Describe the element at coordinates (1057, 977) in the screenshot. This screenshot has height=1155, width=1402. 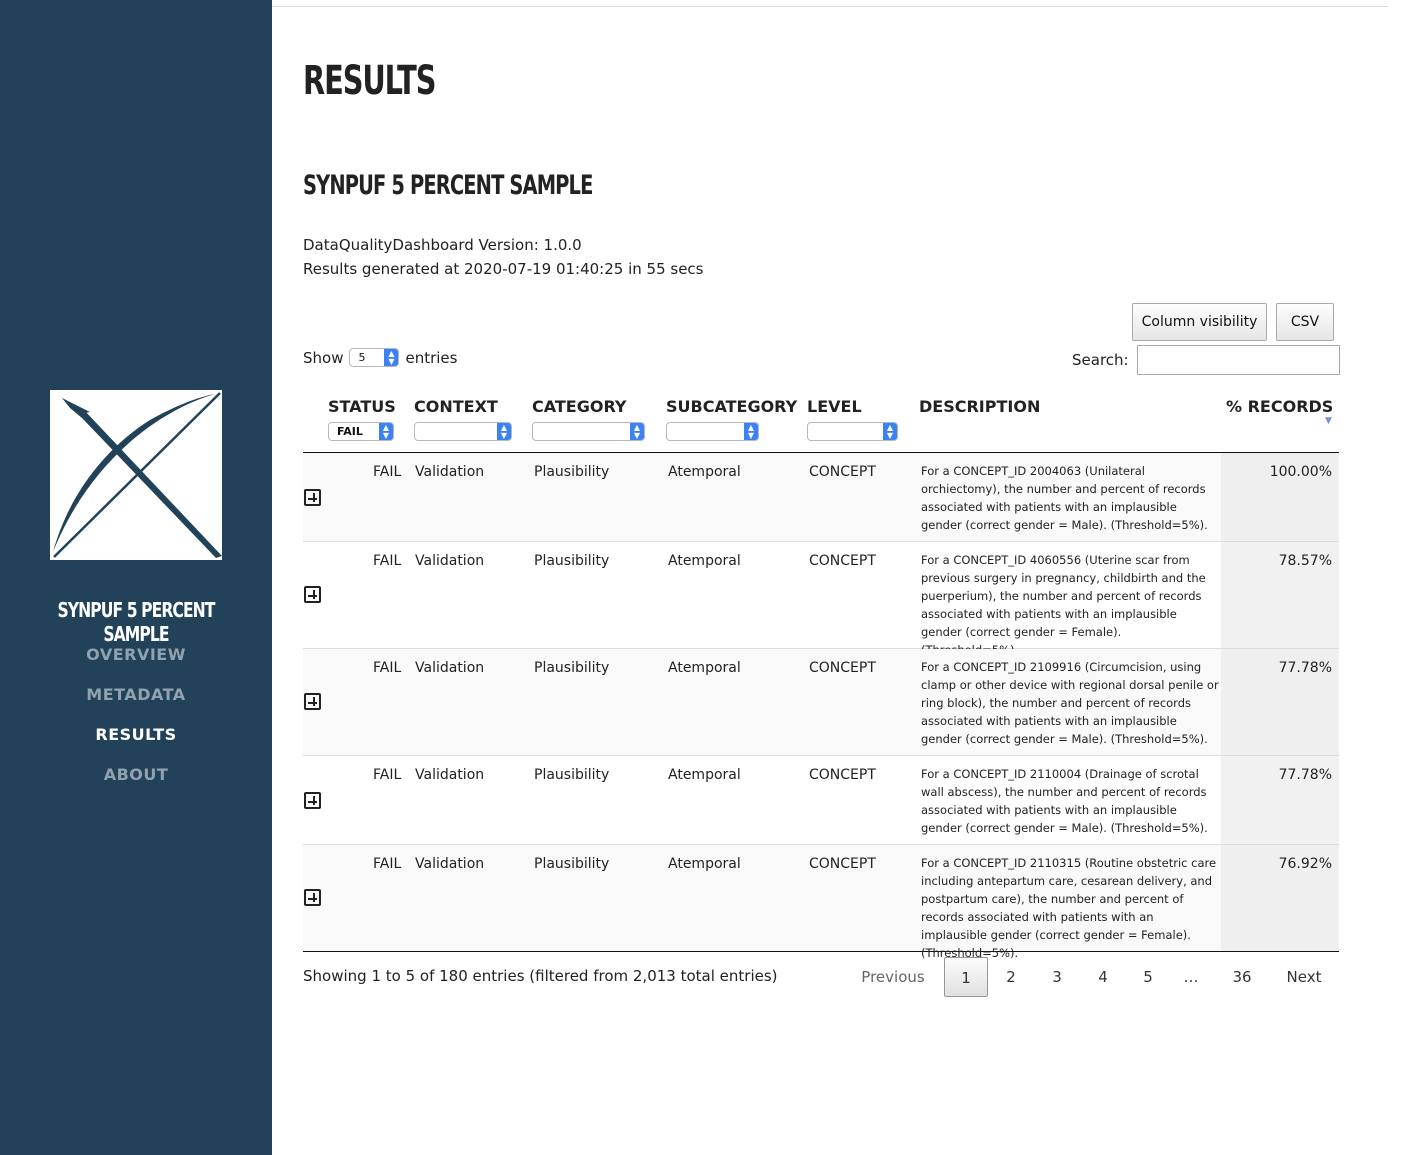
I see `pagination-page-3: 3` at that location.